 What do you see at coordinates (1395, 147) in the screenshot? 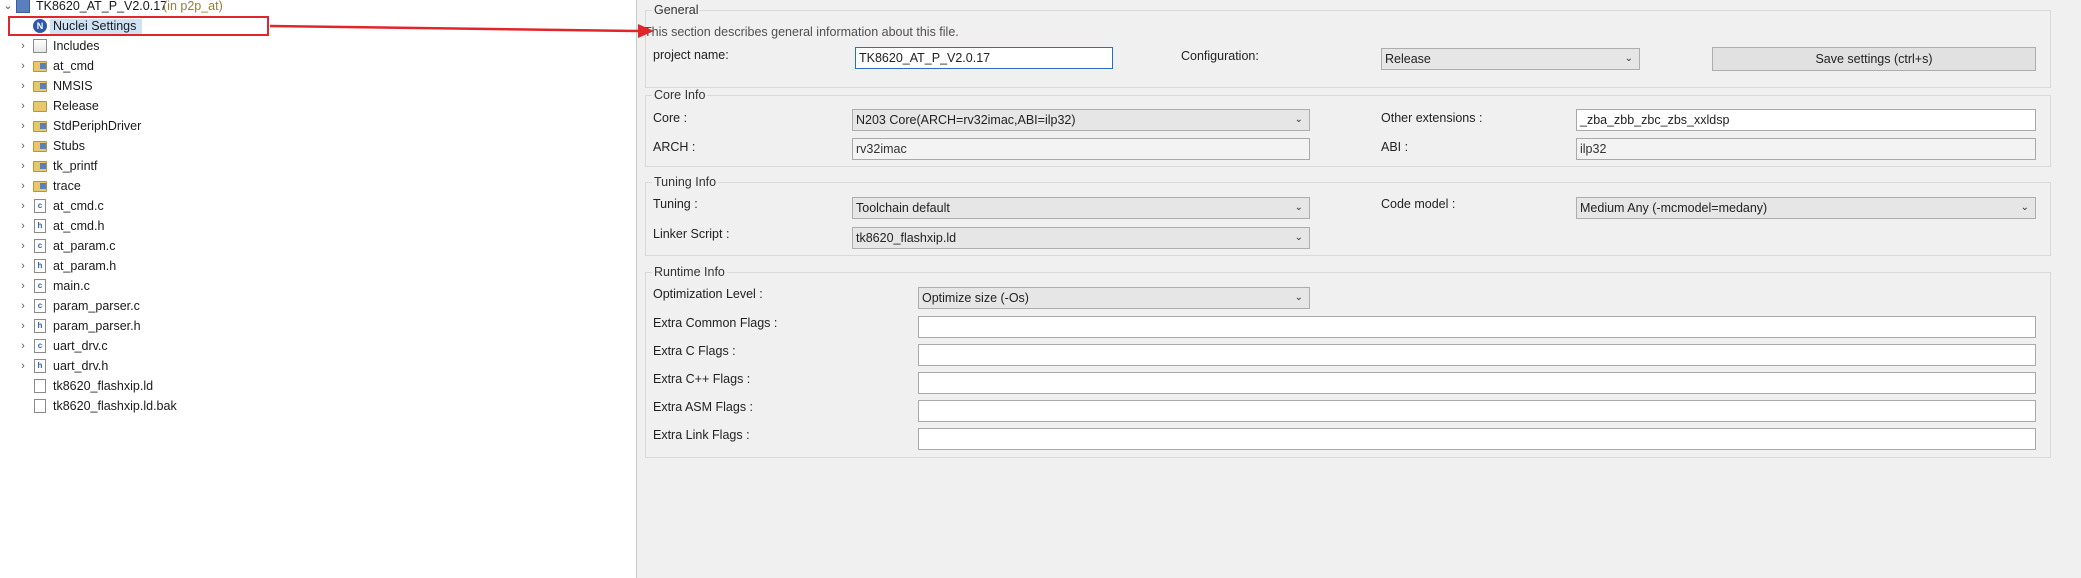
I see `abi-label: ABI :` at bounding box center [1395, 147].